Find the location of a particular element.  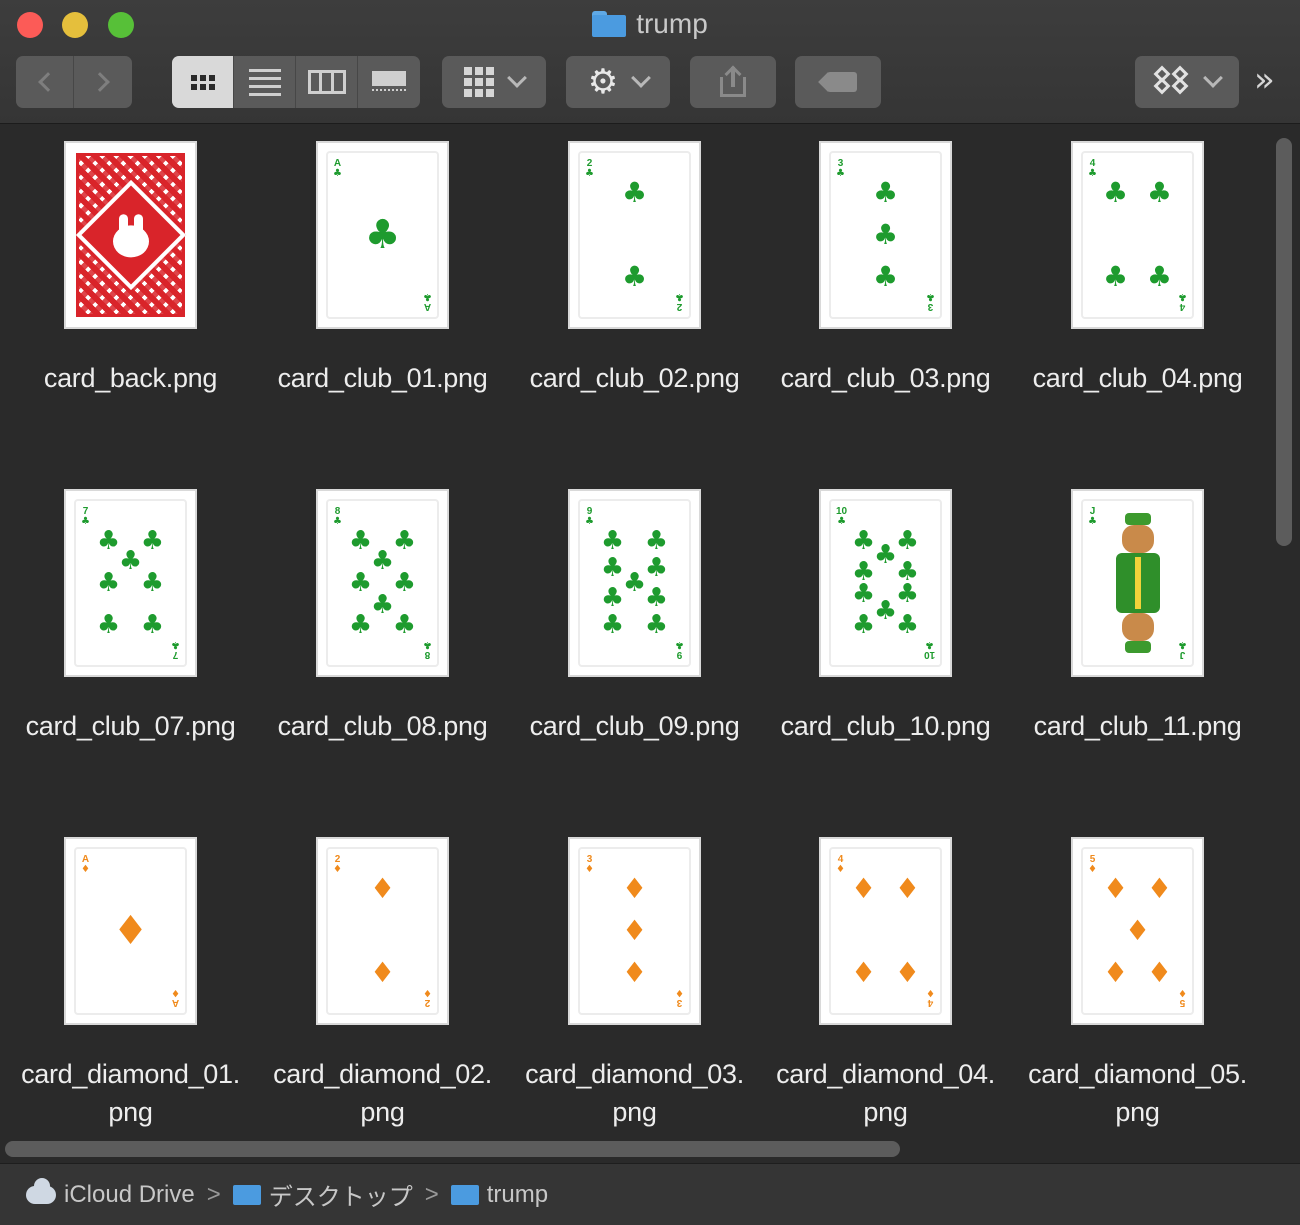

path-item-icloud-drive: iCloud Drive is located at coordinates (110, 1193).